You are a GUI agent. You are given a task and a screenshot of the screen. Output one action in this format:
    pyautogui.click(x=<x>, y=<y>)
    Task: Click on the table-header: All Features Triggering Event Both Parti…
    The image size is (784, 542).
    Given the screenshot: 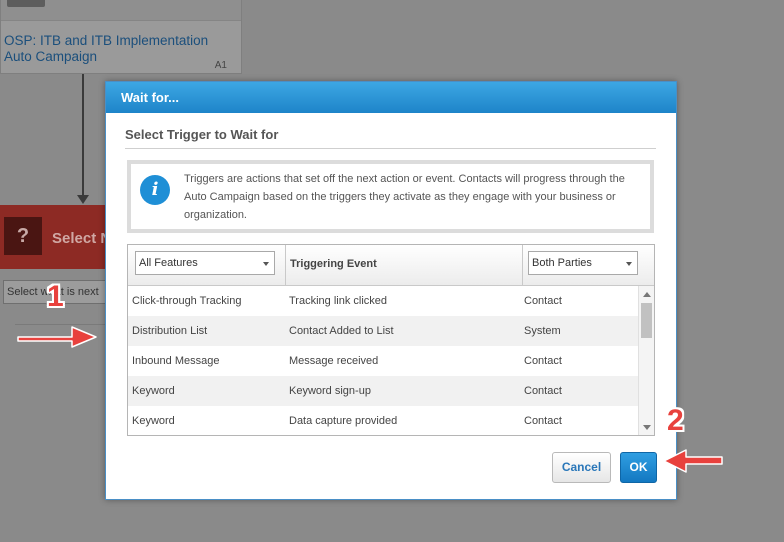 What is the action you would take?
    pyautogui.click(x=391, y=265)
    